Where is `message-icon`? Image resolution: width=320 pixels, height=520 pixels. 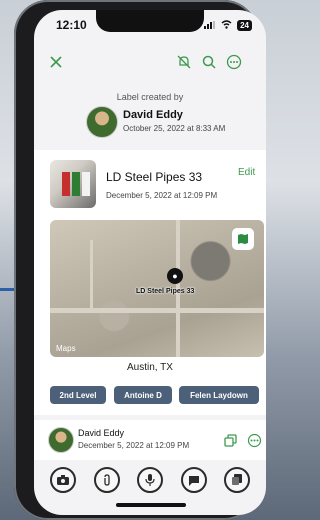
message-icon is located at coordinates (193, 480).